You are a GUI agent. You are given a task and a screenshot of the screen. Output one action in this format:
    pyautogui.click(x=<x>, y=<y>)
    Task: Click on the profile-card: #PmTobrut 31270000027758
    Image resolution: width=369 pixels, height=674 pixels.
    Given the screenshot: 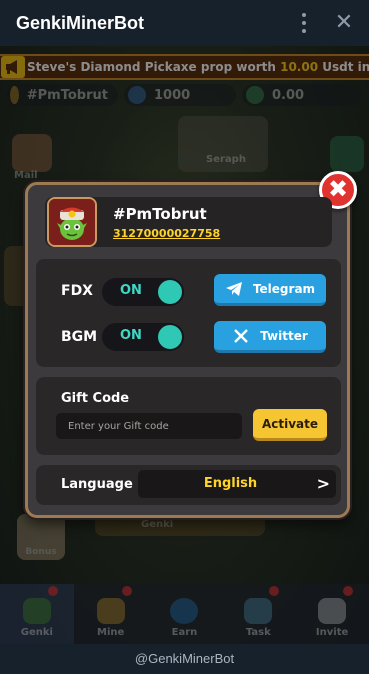 What is the action you would take?
    pyautogui.click(x=188, y=222)
    